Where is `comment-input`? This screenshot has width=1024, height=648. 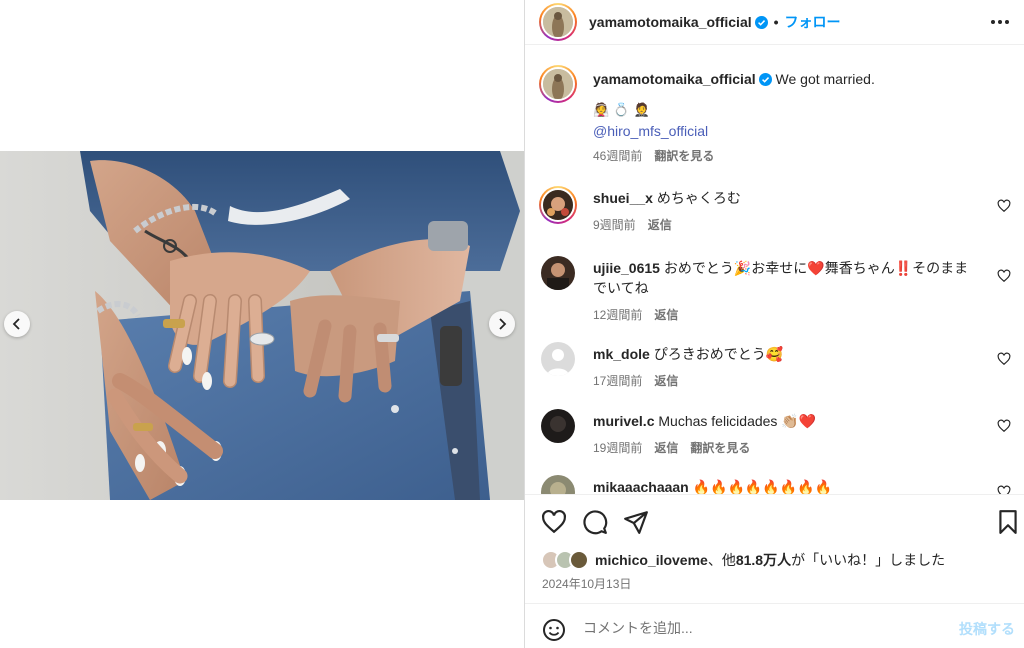
comment-input is located at coordinates (758, 628).